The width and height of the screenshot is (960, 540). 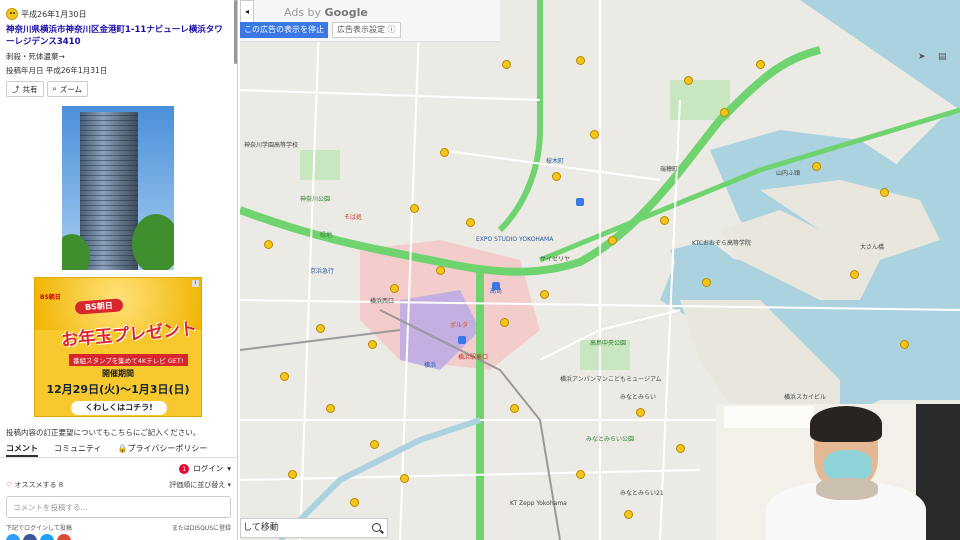 I want to click on share-button: ⤴ 共有, so click(x=25, y=89).